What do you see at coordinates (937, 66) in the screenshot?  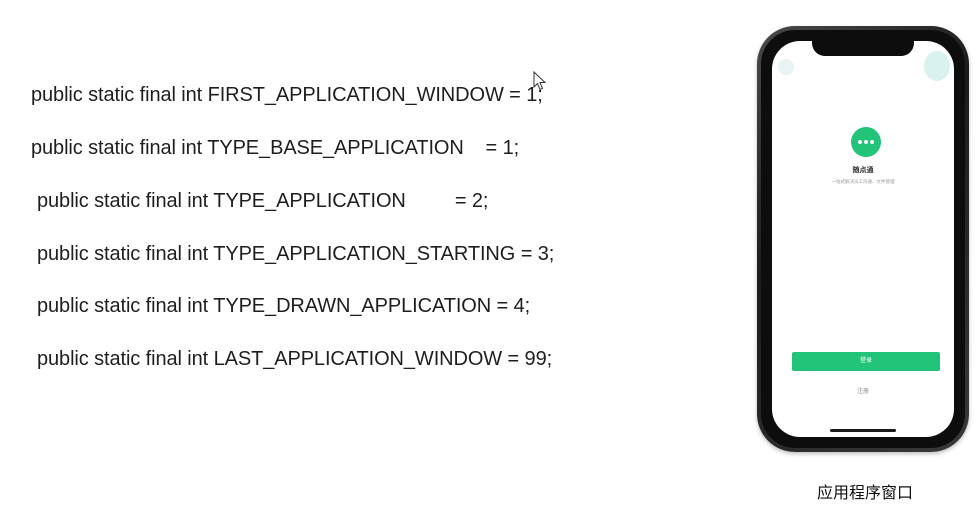 I see `decor-circle-right` at bounding box center [937, 66].